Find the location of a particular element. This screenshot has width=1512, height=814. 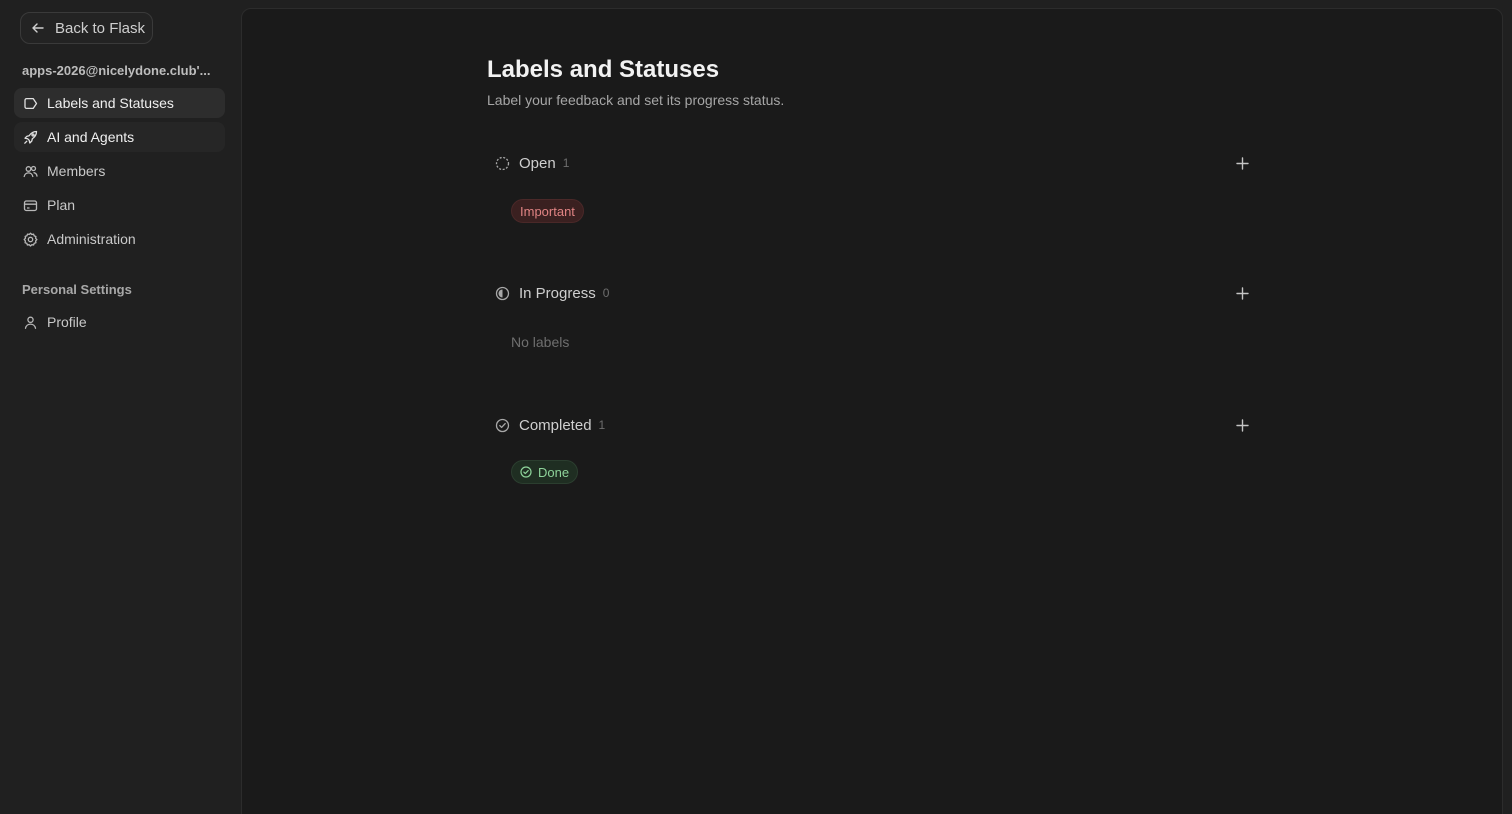

status-name: Open is located at coordinates (537, 163).